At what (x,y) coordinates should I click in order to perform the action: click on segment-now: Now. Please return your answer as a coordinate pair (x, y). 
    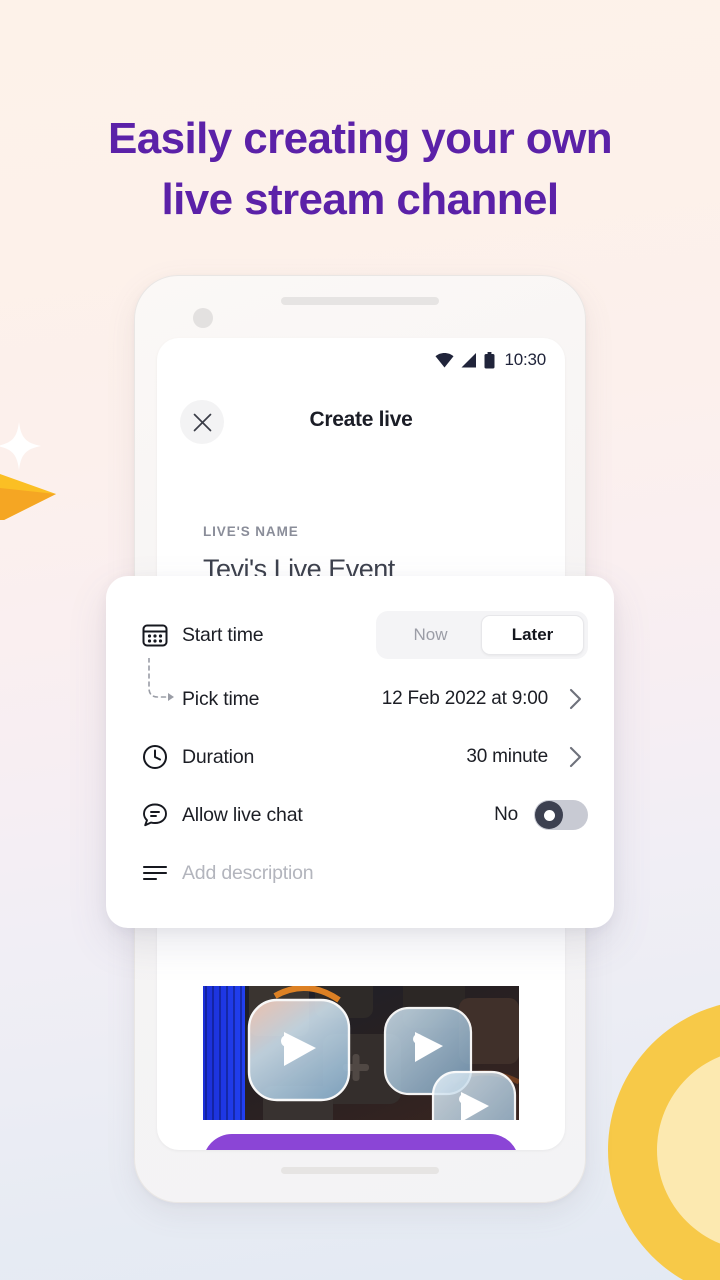
    Looking at the image, I should click on (430, 635).